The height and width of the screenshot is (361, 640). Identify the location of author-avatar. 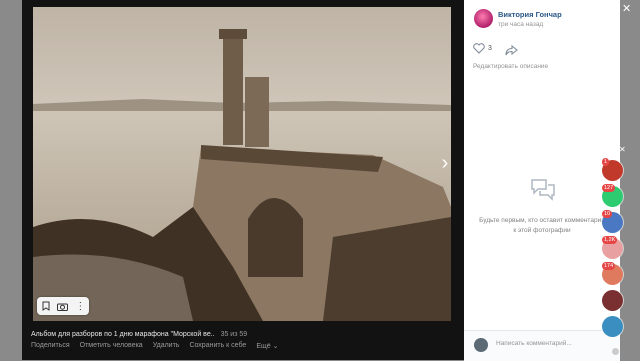
(483, 18).